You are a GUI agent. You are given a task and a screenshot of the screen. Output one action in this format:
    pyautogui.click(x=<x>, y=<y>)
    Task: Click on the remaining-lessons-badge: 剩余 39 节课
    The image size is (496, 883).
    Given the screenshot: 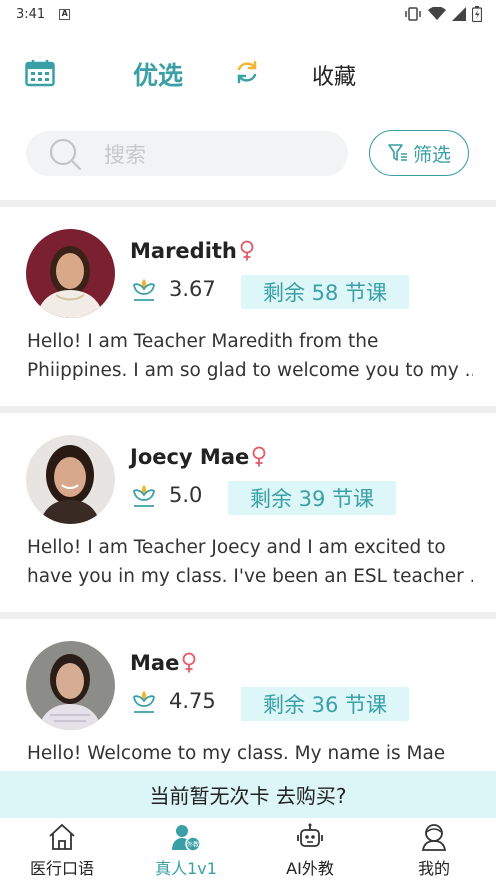 What is the action you would take?
    pyautogui.click(x=312, y=498)
    